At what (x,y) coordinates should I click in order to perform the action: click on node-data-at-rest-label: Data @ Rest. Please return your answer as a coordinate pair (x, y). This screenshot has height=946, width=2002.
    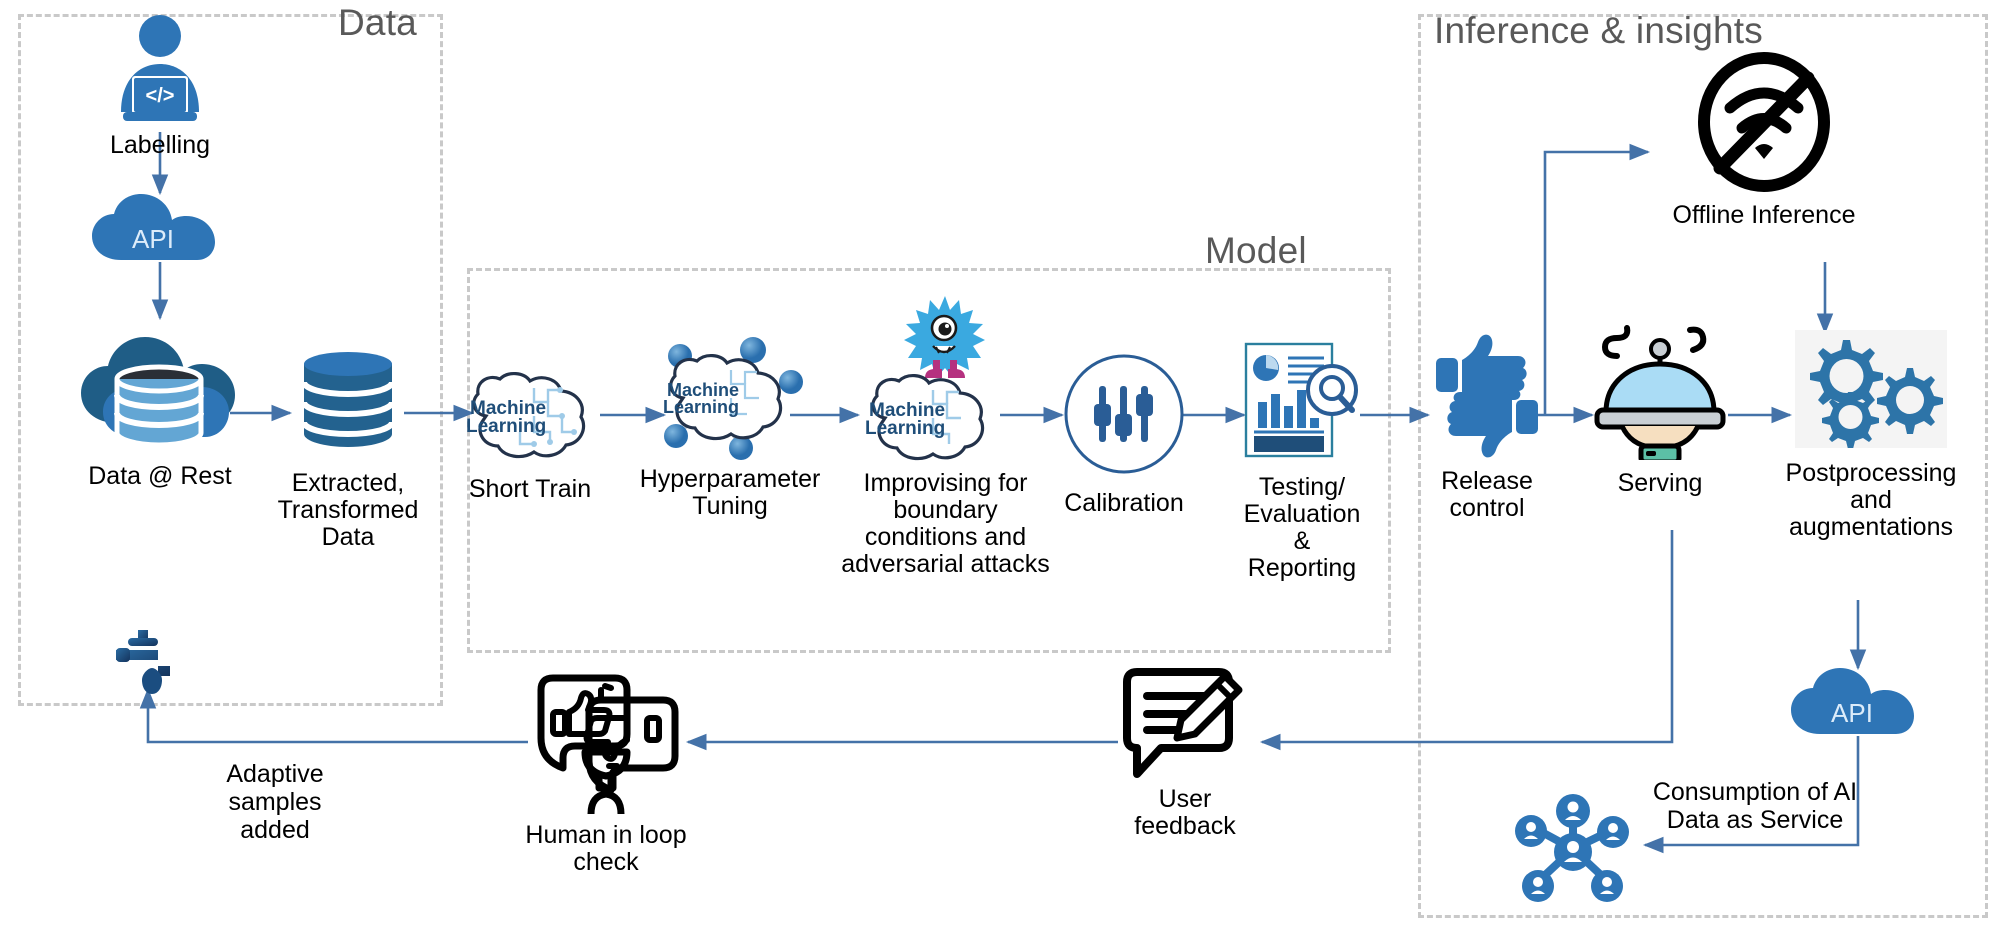
    Looking at the image, I should click on (160, 476).